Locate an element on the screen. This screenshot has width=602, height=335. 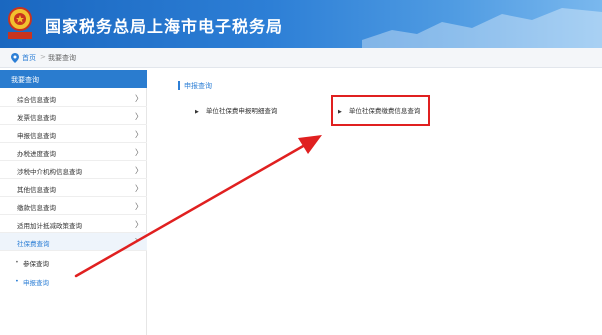
sidebar-item-invoice: 发票信息查询 〉 is located at coordinates (73, 116).